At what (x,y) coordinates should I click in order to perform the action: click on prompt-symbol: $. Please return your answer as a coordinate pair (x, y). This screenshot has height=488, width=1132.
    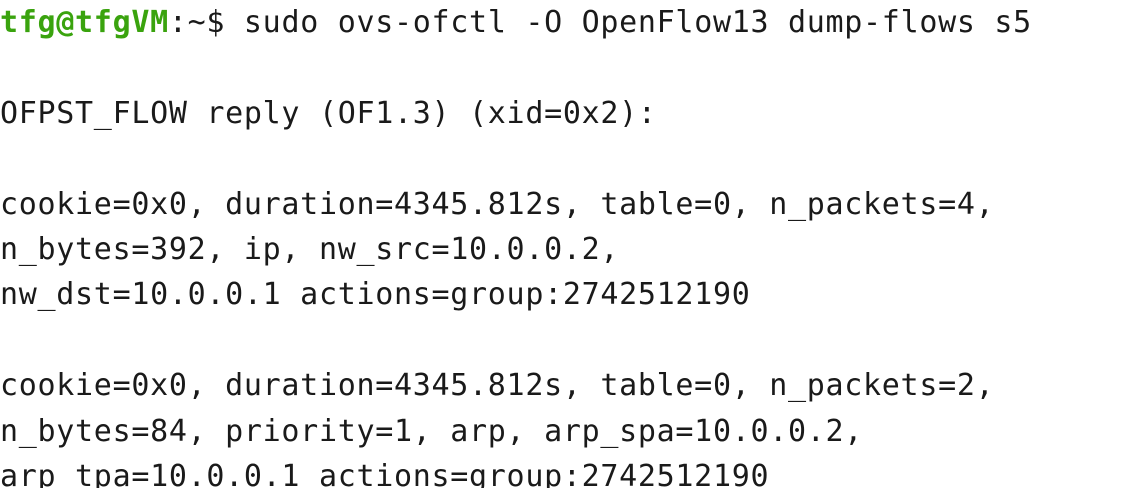
    Looking at the image, I should click on (216, 22).